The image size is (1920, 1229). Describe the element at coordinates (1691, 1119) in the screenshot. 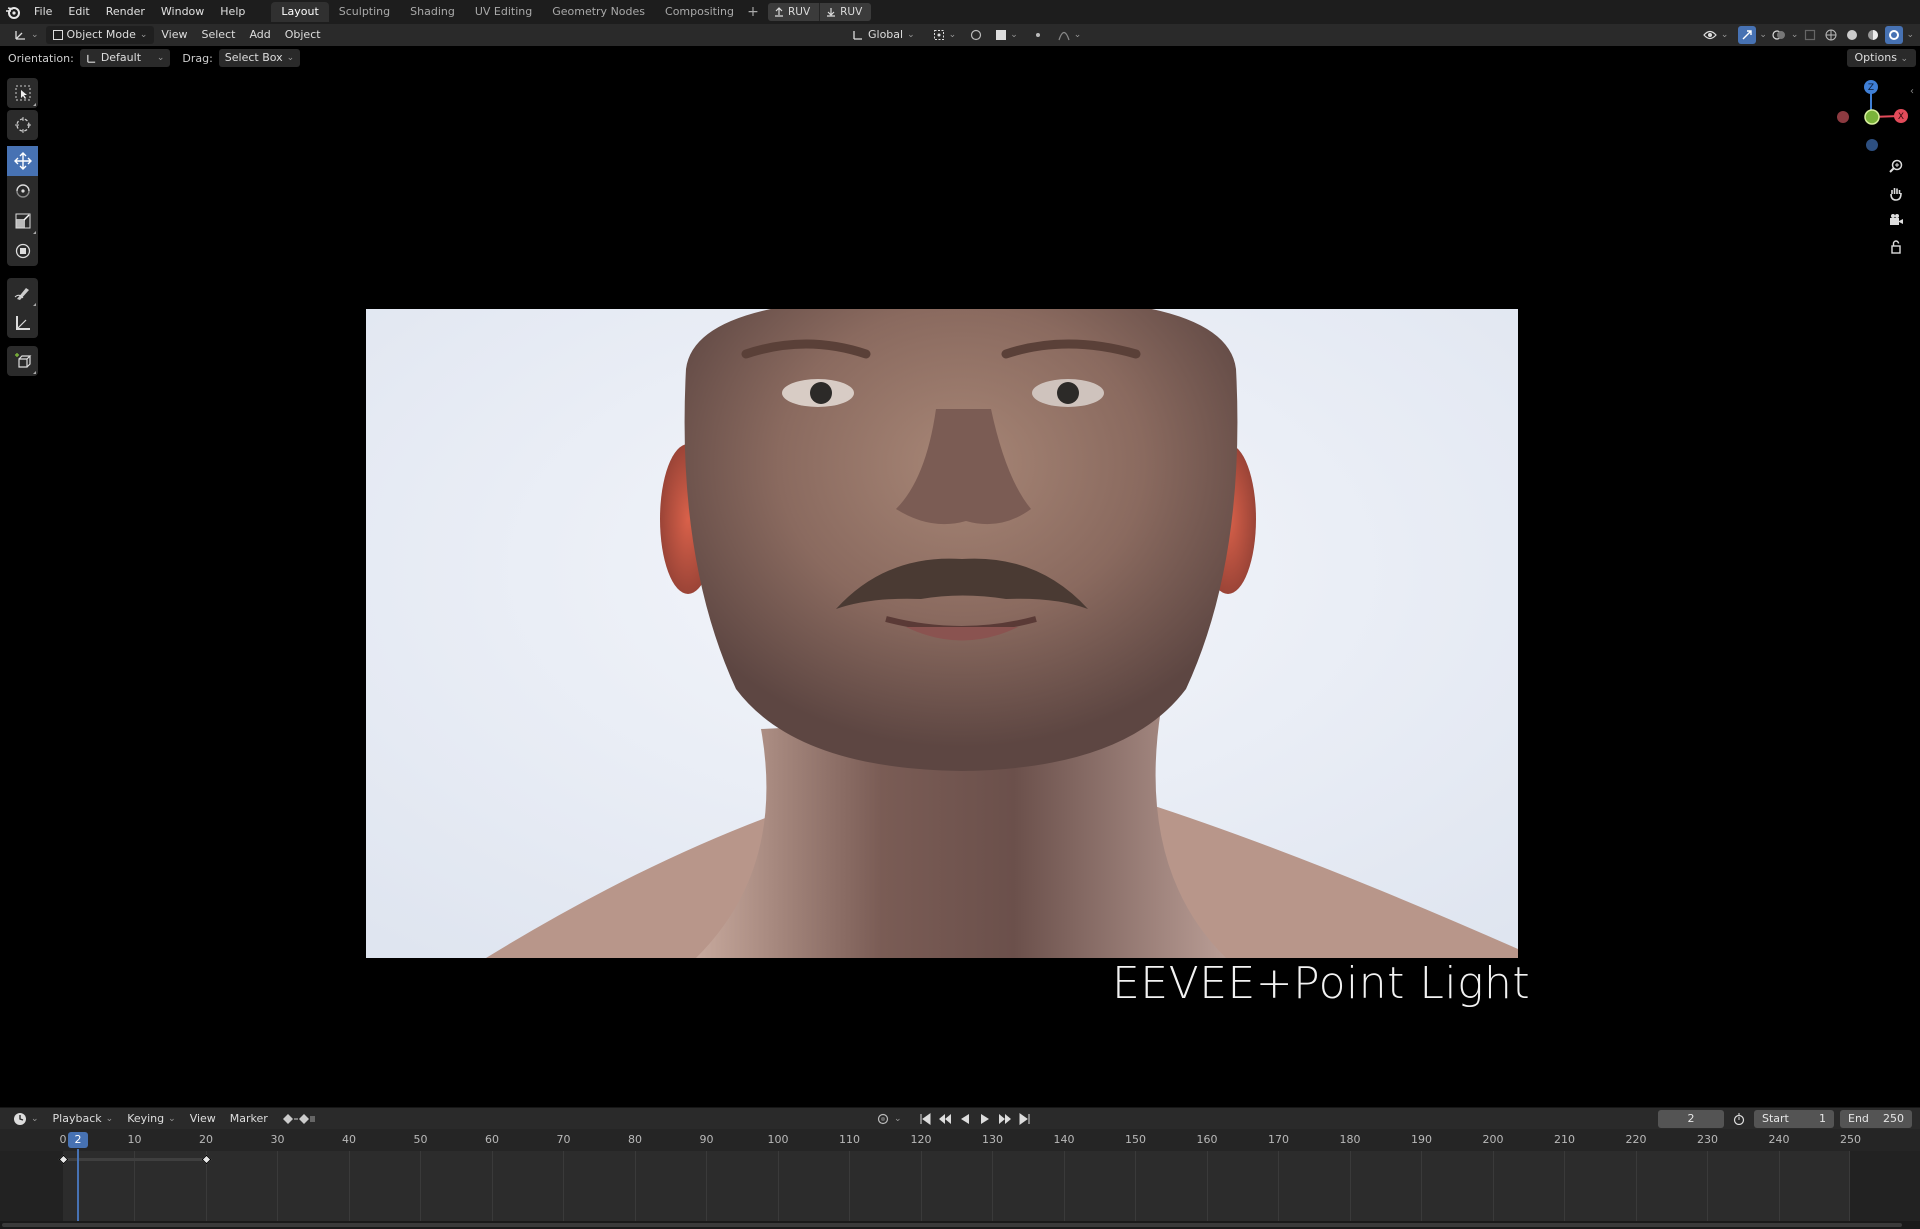

I see `current-frame-field: 2` at that location.